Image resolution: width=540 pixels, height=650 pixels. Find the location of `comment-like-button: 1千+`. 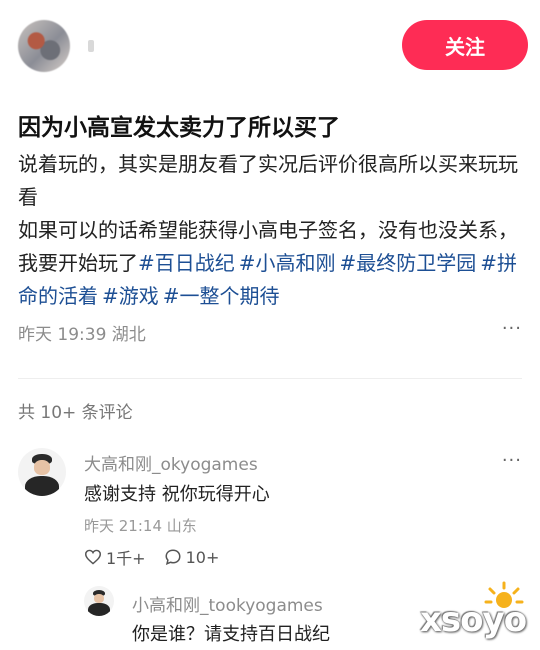

comment-like-button: 1千+ is located at coordinates (115, 557).